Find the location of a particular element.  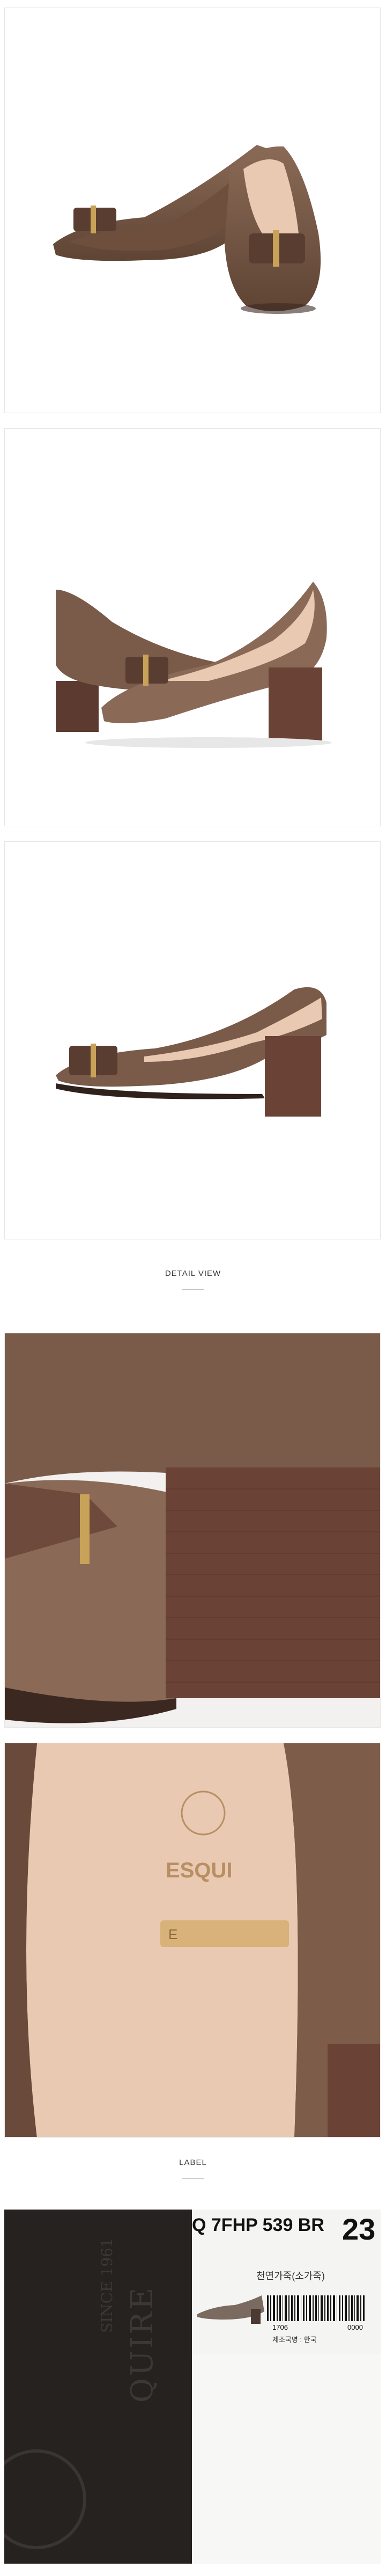

shoe-side-image is located at coordinates (191, 1052).